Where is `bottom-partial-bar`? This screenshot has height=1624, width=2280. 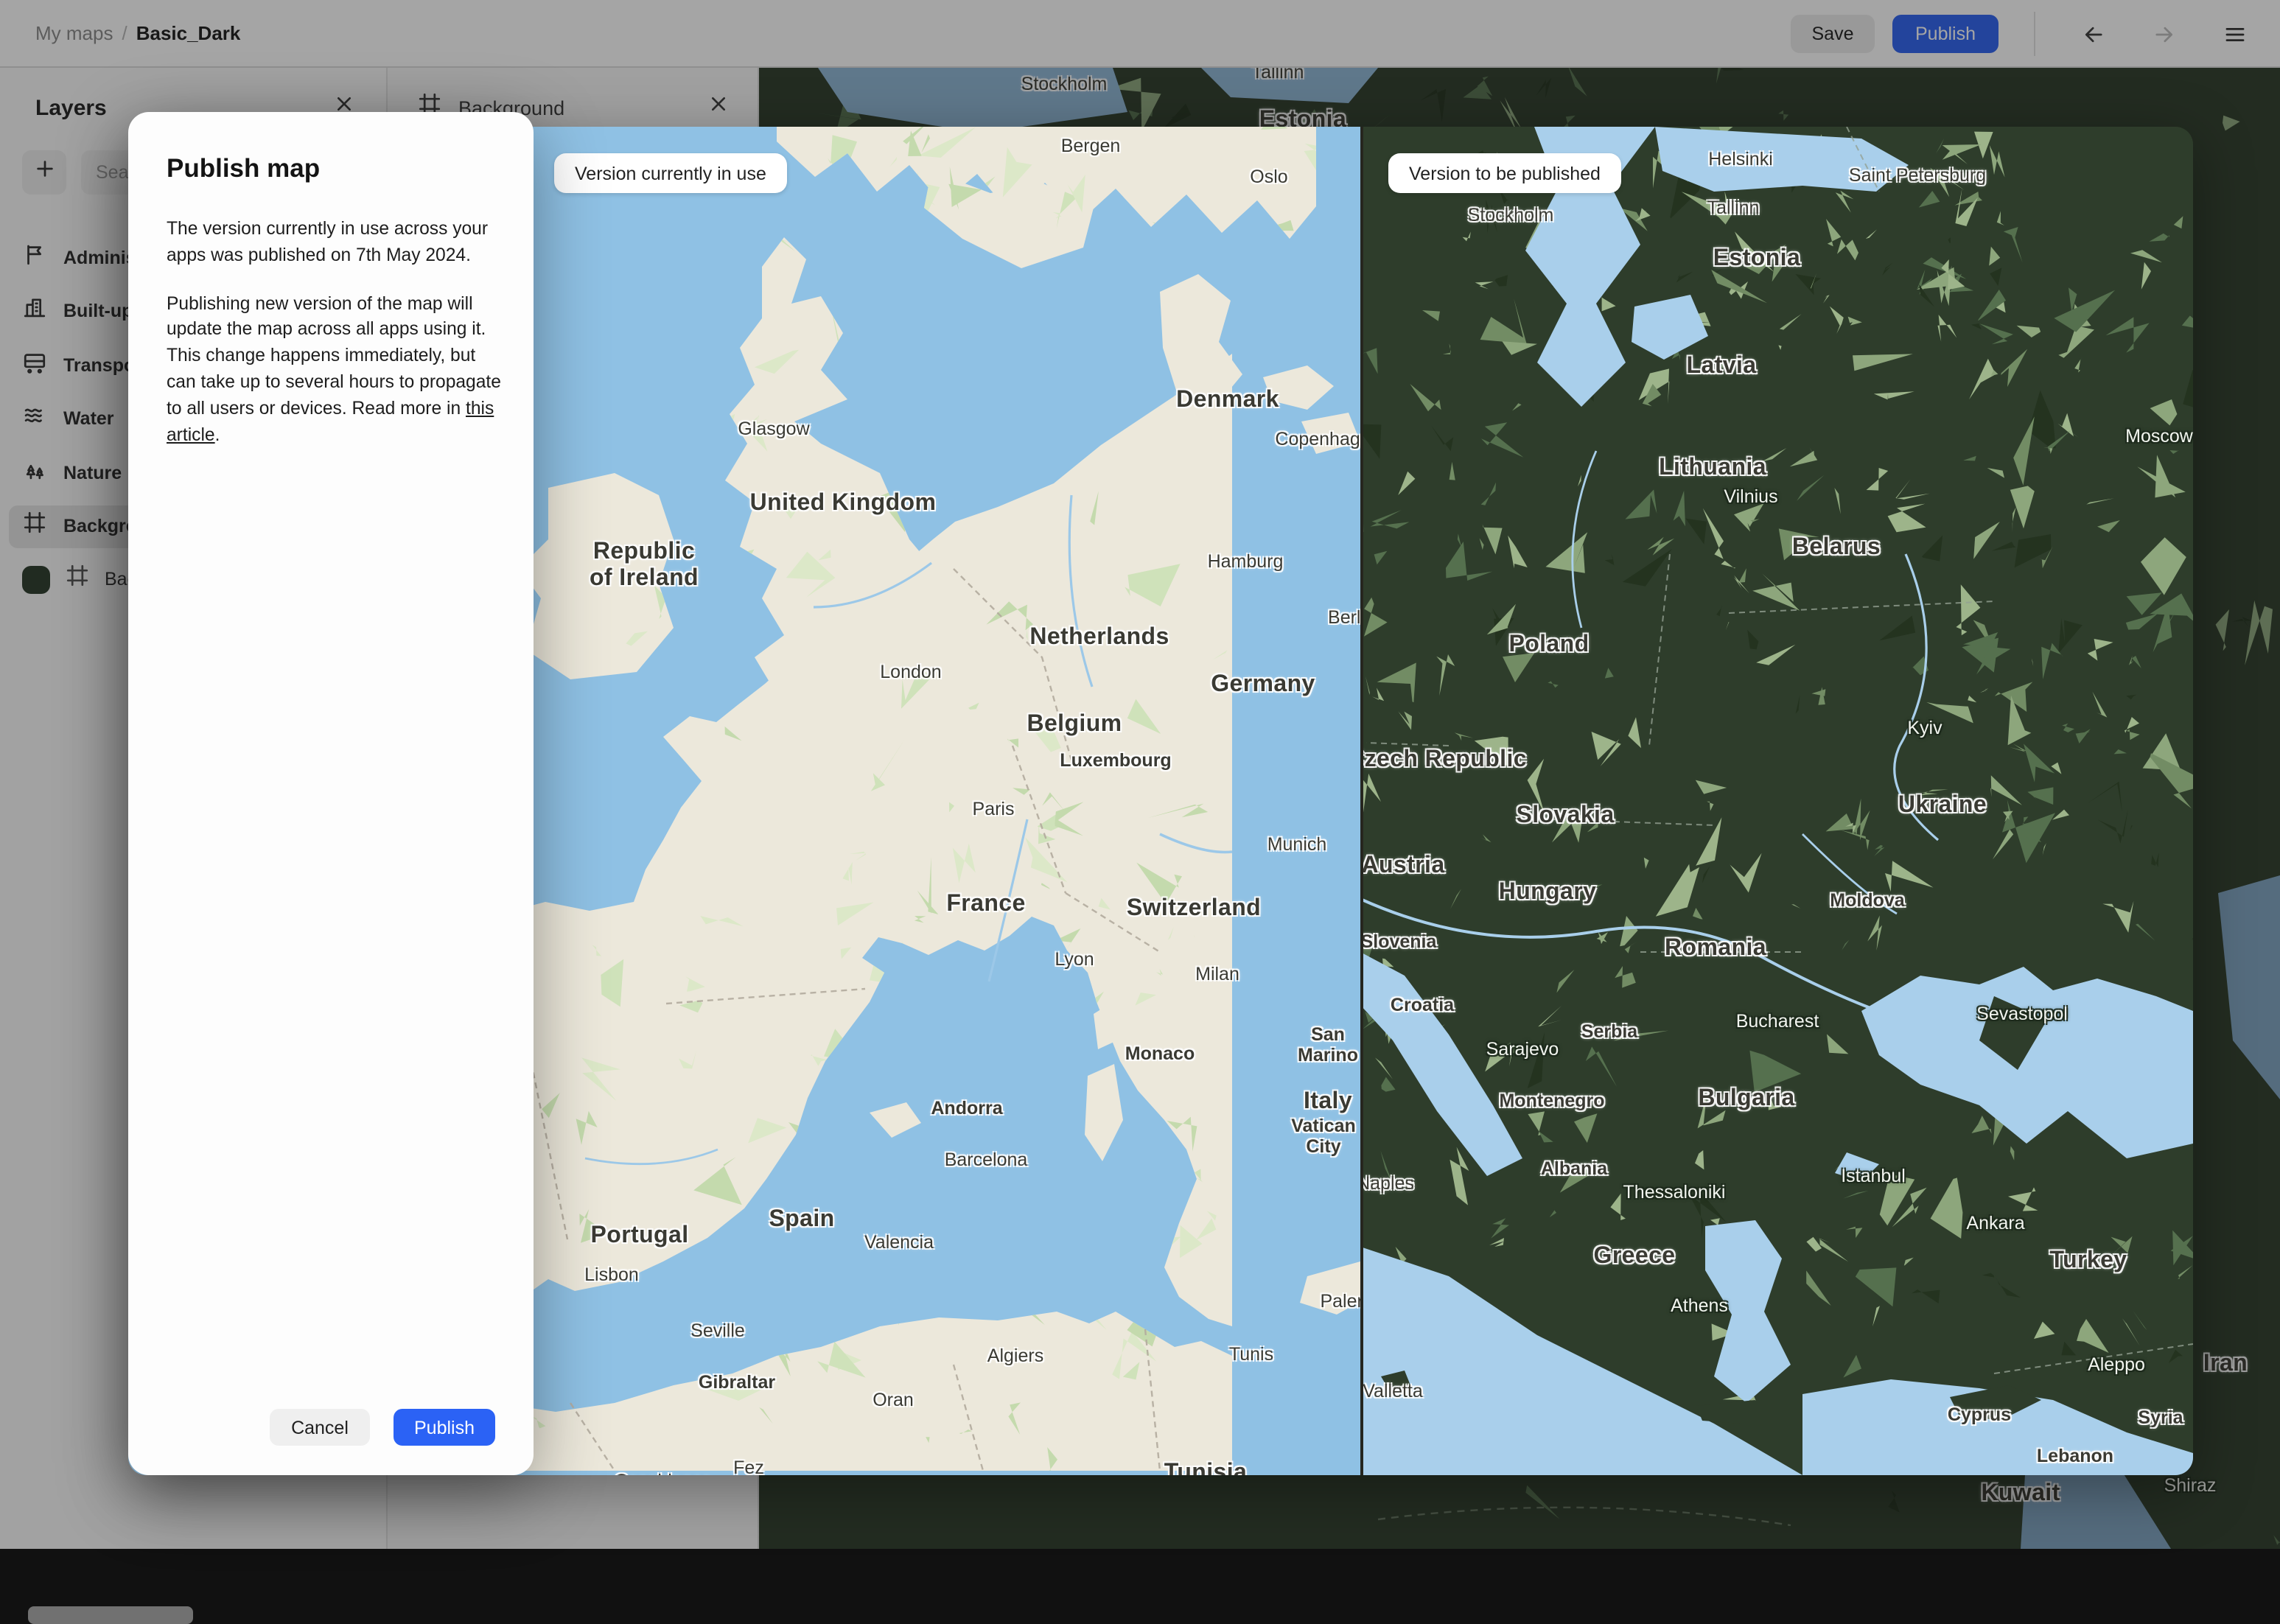 bottom-partial-bar is located at coordinates (111, 1615).